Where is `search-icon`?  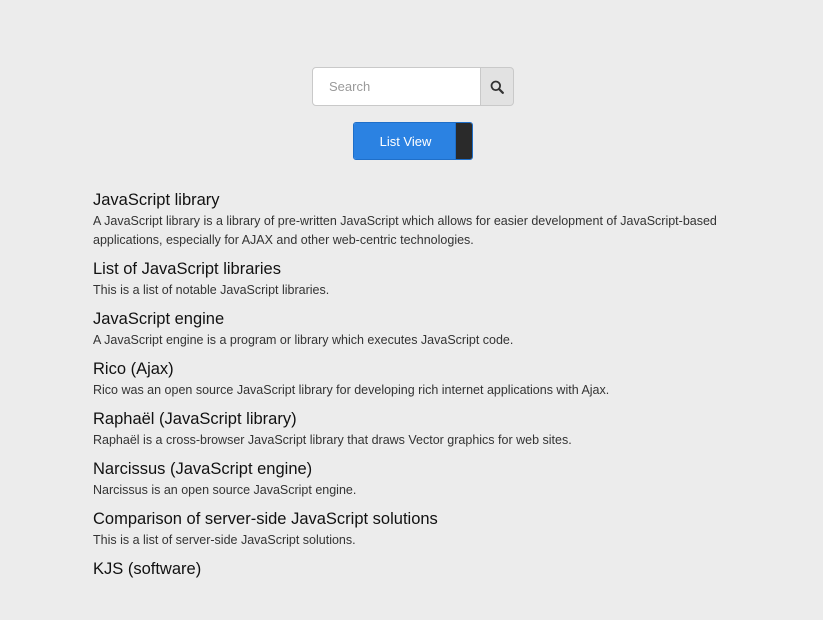 search-icon is located at coordinates (497, 87).